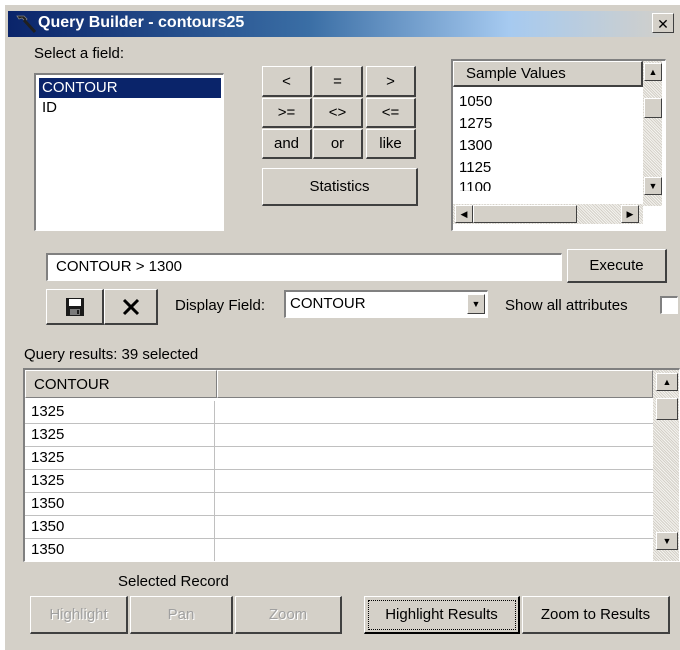 The image size is (680, 650). I want to click on sample-value-item: 1275, so click(475, 124).